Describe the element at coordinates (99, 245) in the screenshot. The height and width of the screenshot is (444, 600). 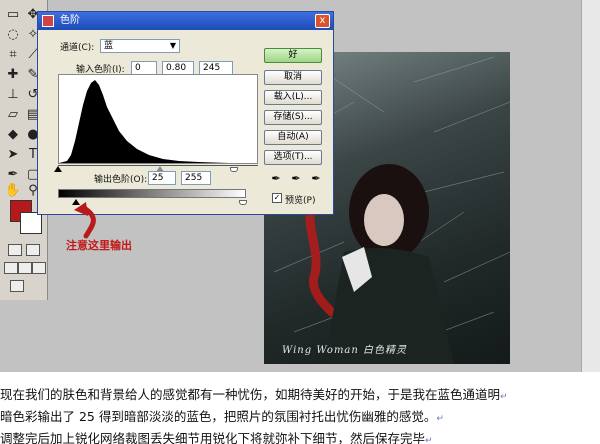
I see `annotation-note: 注意这里输出` at that location.